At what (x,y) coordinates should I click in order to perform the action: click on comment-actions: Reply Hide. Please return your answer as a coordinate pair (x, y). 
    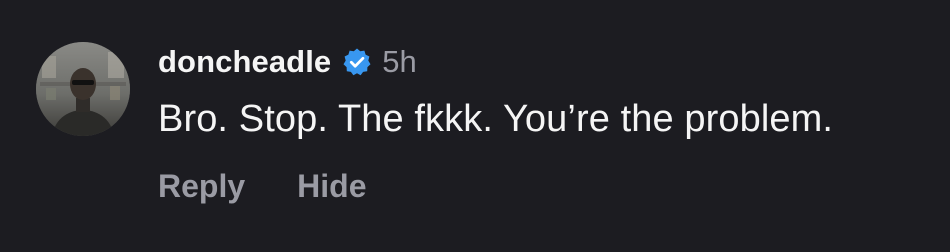
    Looking at the image, I should click on (262, 186).